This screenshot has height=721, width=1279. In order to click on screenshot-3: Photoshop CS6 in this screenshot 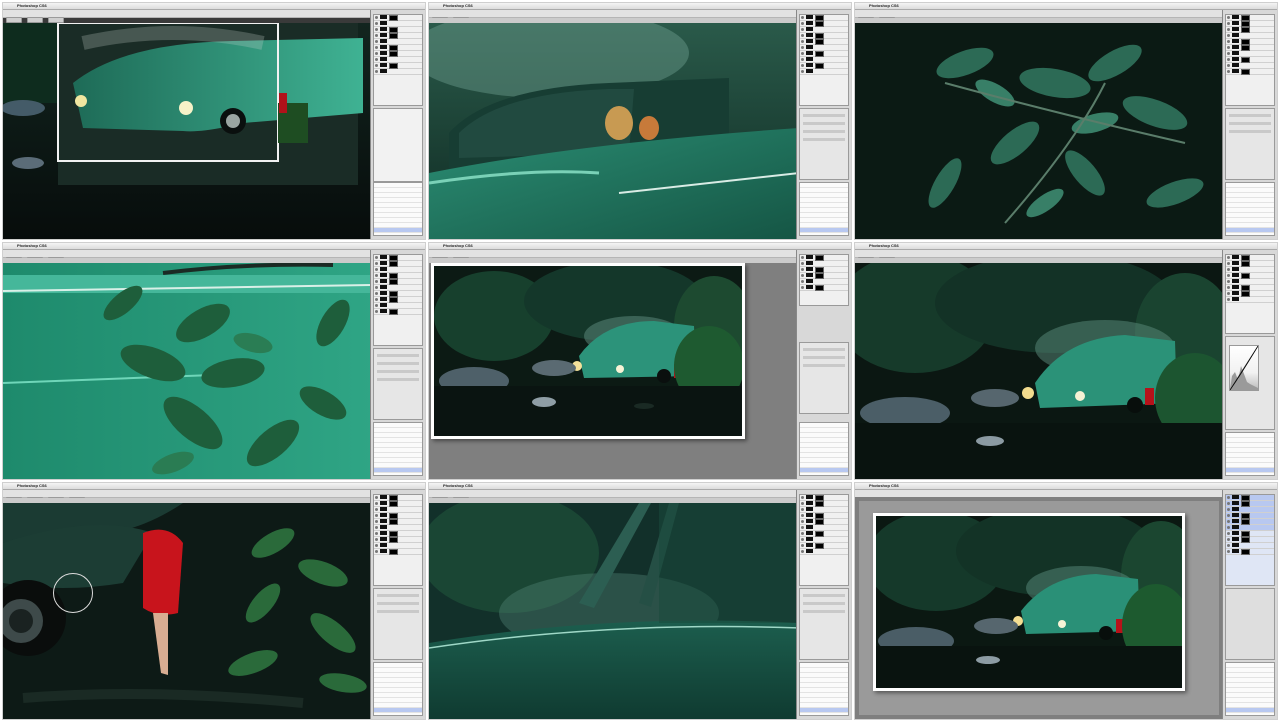, I will do `click(1066, 121)`.